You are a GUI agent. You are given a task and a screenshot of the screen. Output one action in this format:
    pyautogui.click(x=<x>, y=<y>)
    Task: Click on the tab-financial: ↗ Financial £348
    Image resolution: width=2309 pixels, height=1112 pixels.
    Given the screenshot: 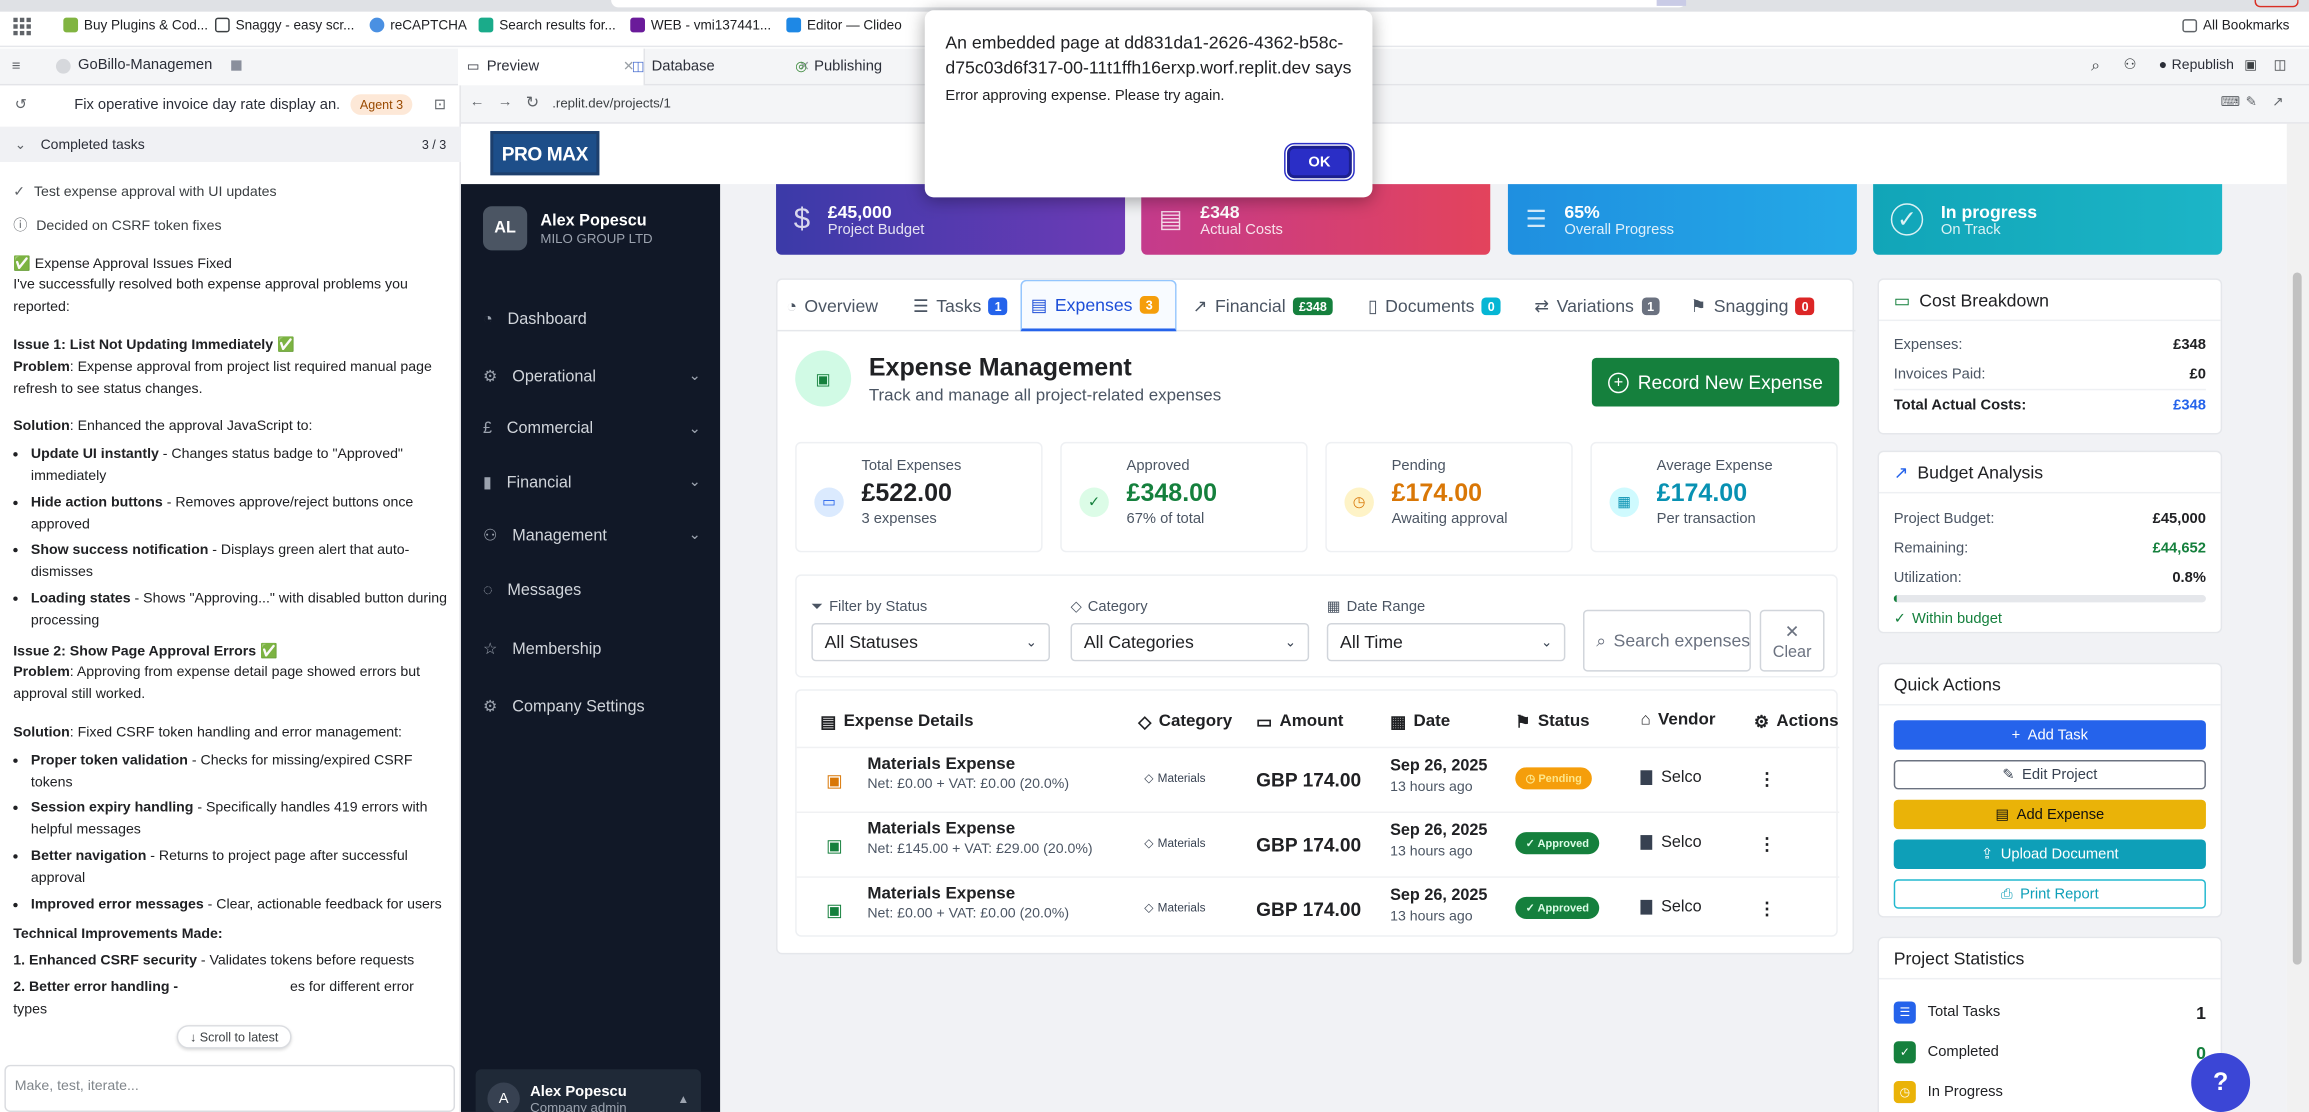 What is the action you would take?
    pyautogui.click(x=1263, y=306)
    